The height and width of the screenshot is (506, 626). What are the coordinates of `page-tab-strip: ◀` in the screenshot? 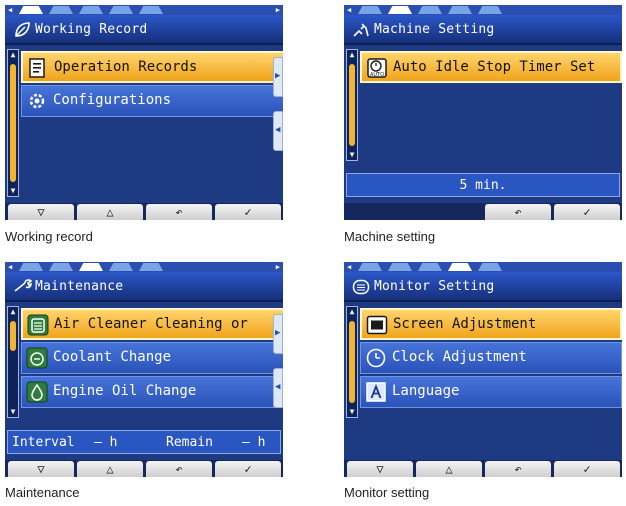 It's located at (483, 10).